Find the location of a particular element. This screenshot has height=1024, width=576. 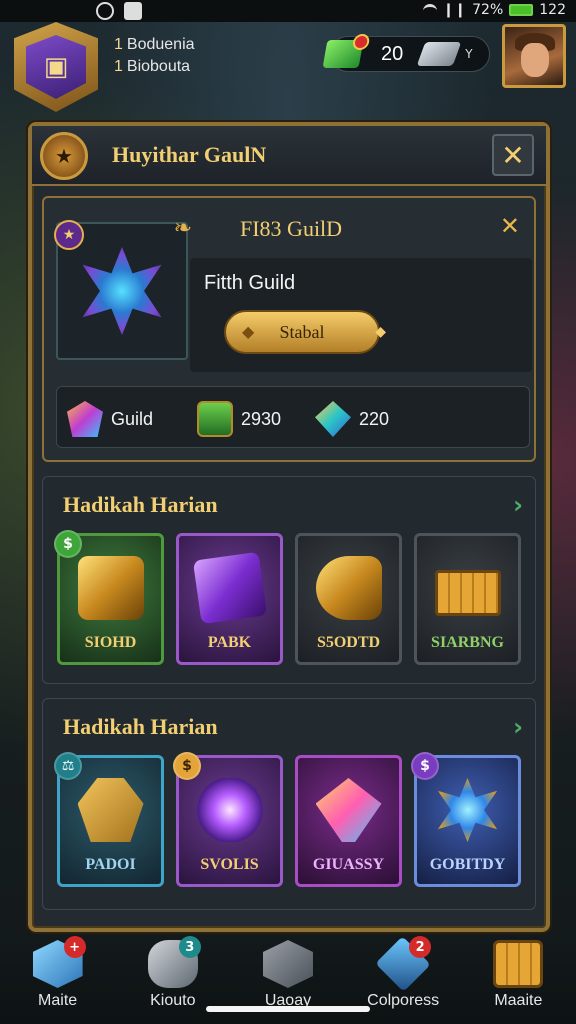

golden-horn-icon is located at coordinates (348, 588).